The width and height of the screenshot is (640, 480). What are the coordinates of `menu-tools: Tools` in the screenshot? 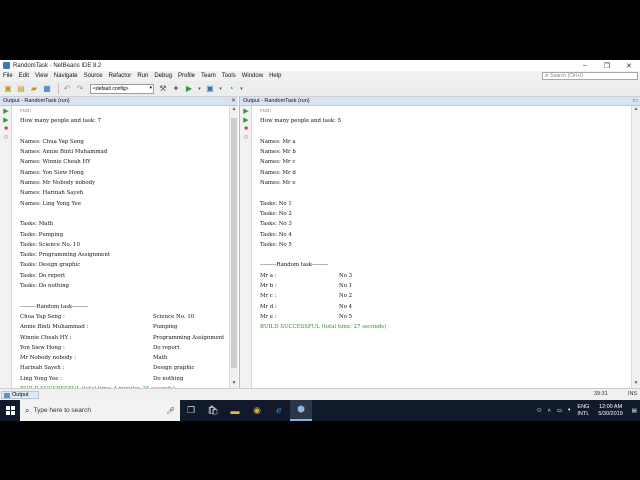 It's located at (229, 76).